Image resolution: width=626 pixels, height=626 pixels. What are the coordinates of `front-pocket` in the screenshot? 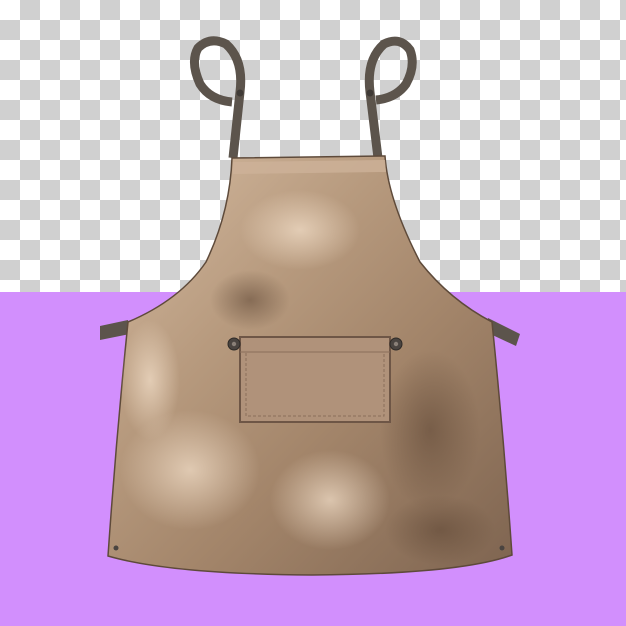 It's located at (315, 379).